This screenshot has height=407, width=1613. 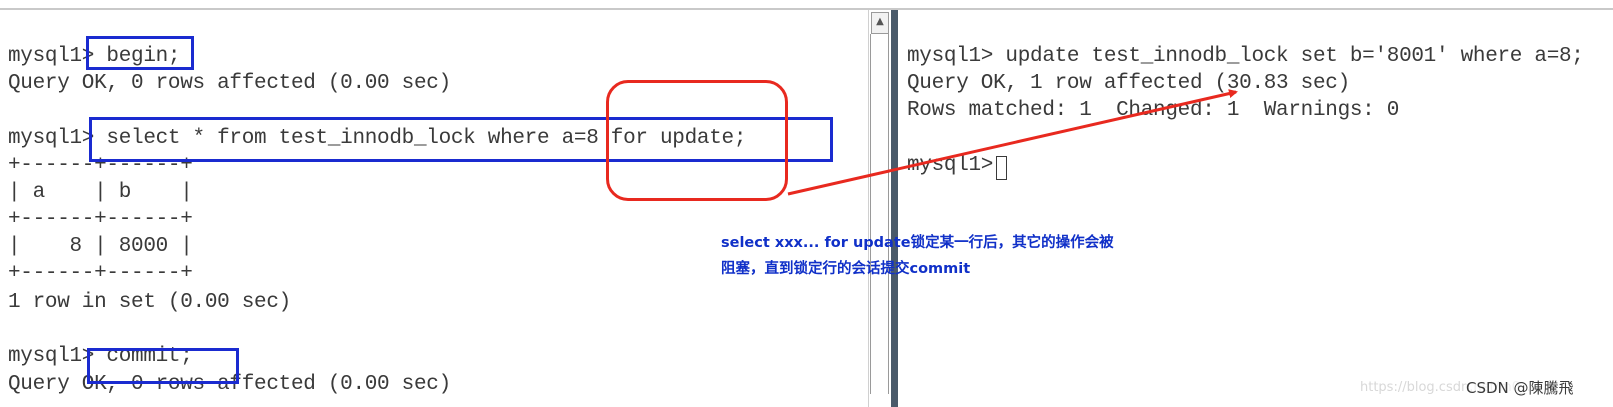 What do you see at coordinates (163, 366) in the screenshot?
I see `commit-highlight-box` at bounding box center [163, 366].